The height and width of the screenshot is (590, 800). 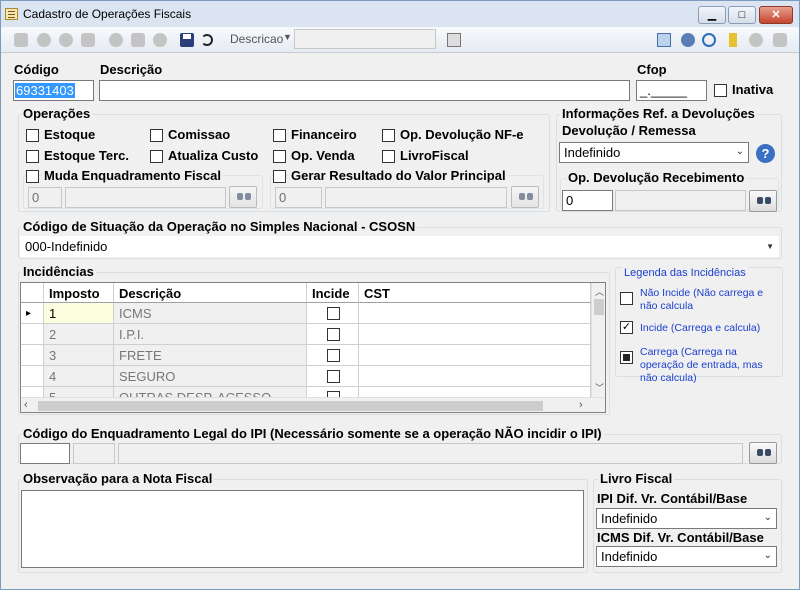 I want to click on windows-icon, so click(x=664, y=40).